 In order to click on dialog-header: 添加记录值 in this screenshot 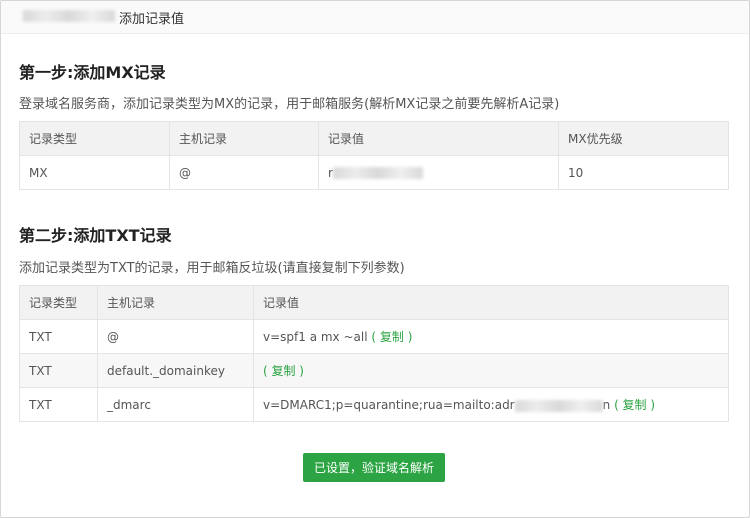, I will do `click(375, 17)`.